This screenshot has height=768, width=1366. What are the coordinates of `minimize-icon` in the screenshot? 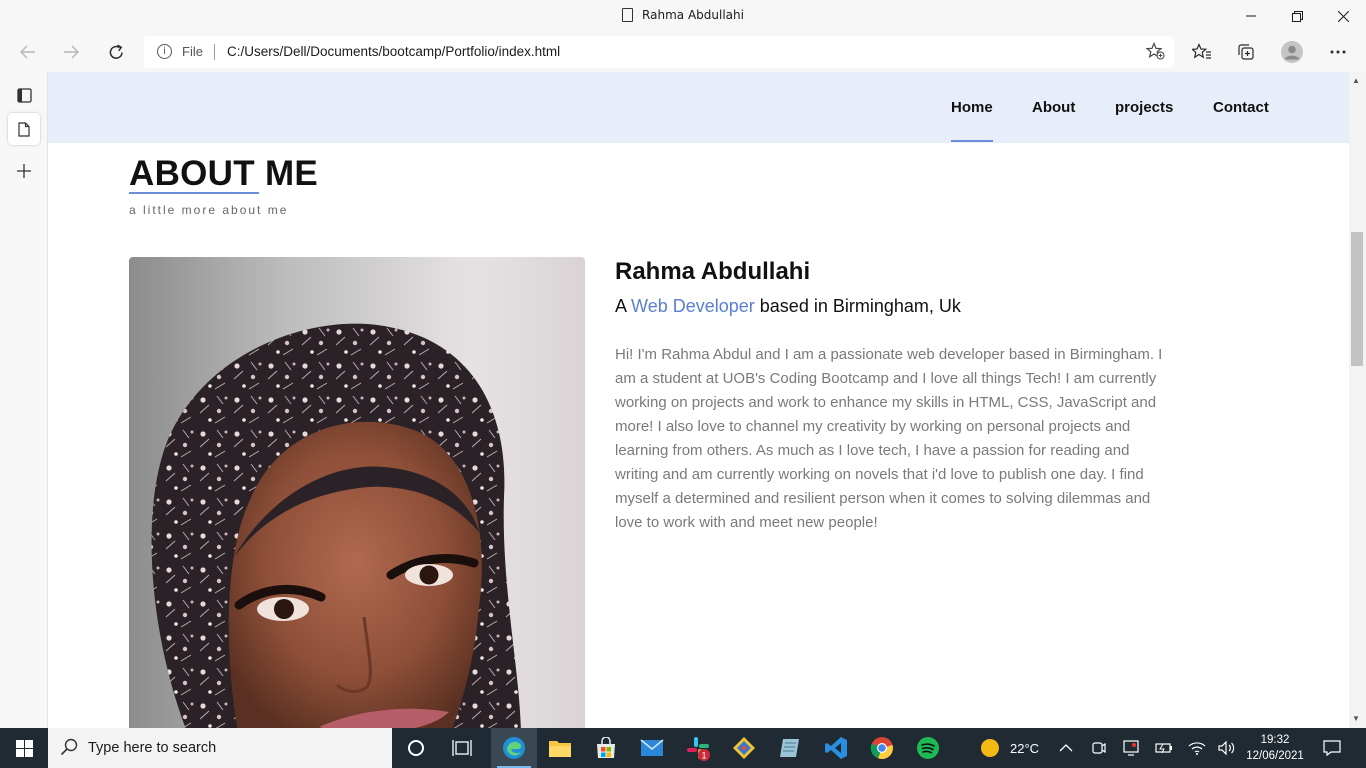 It's located at (1251, 16).